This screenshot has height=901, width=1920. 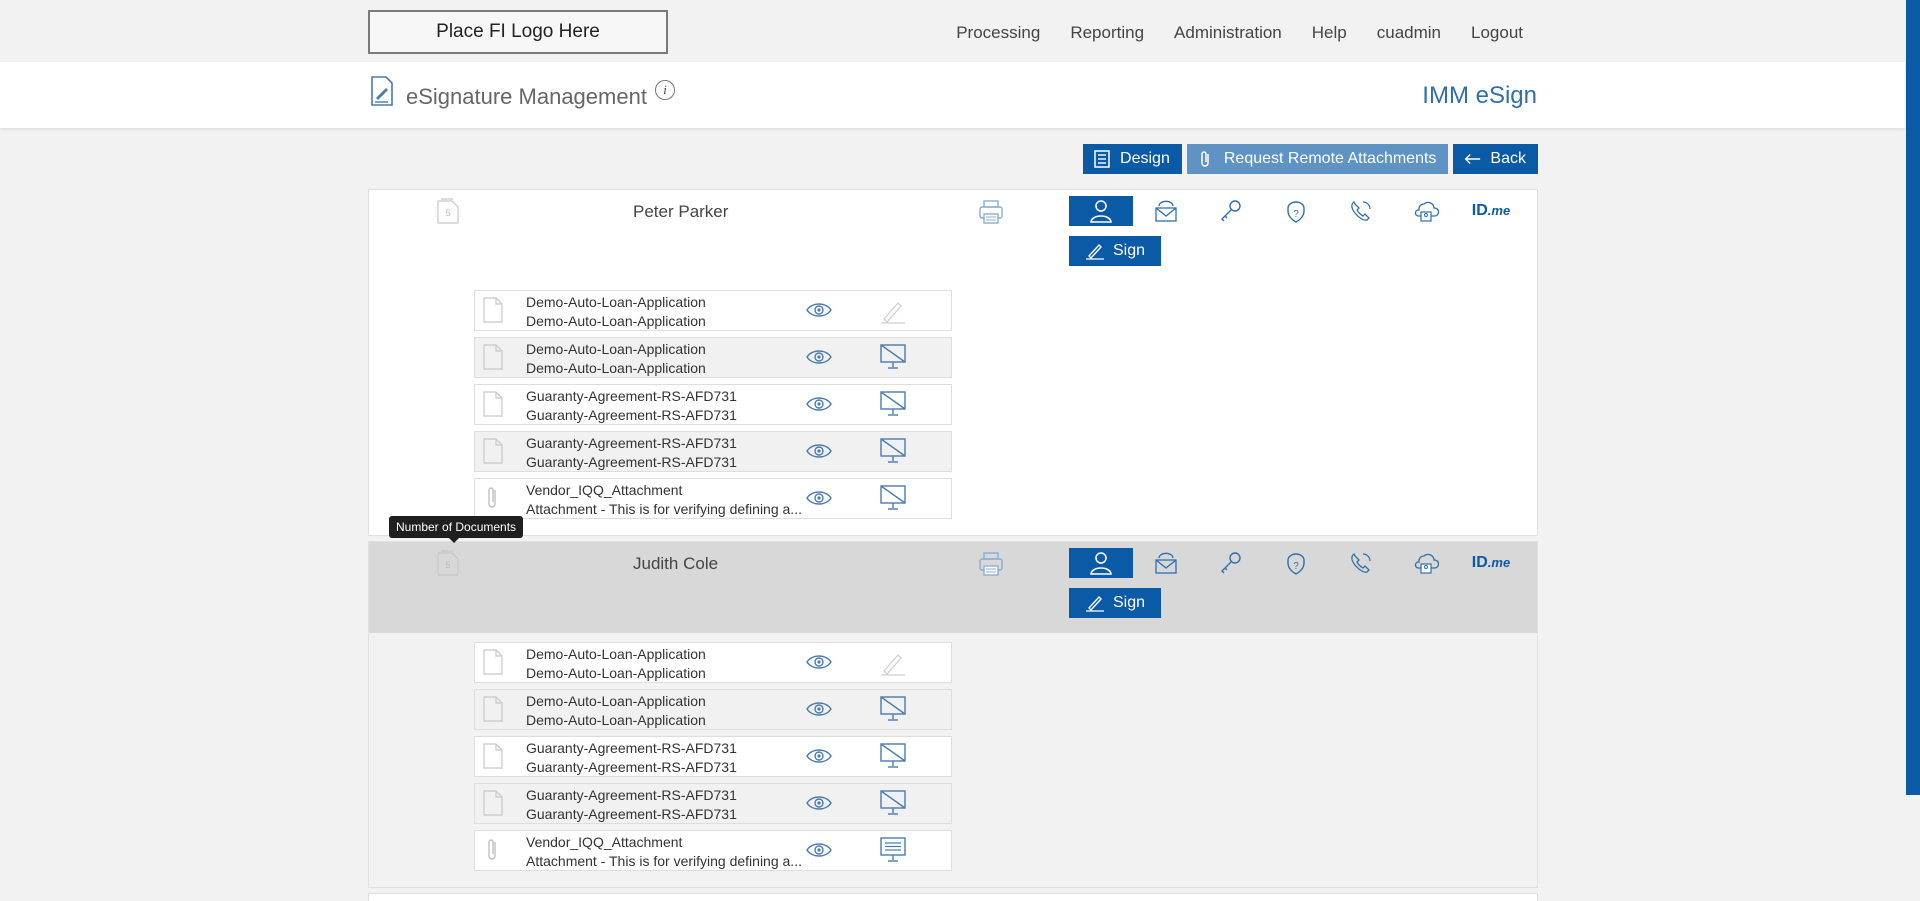 I want to click on nav-processing: Processing, so click(x=998, y=33).